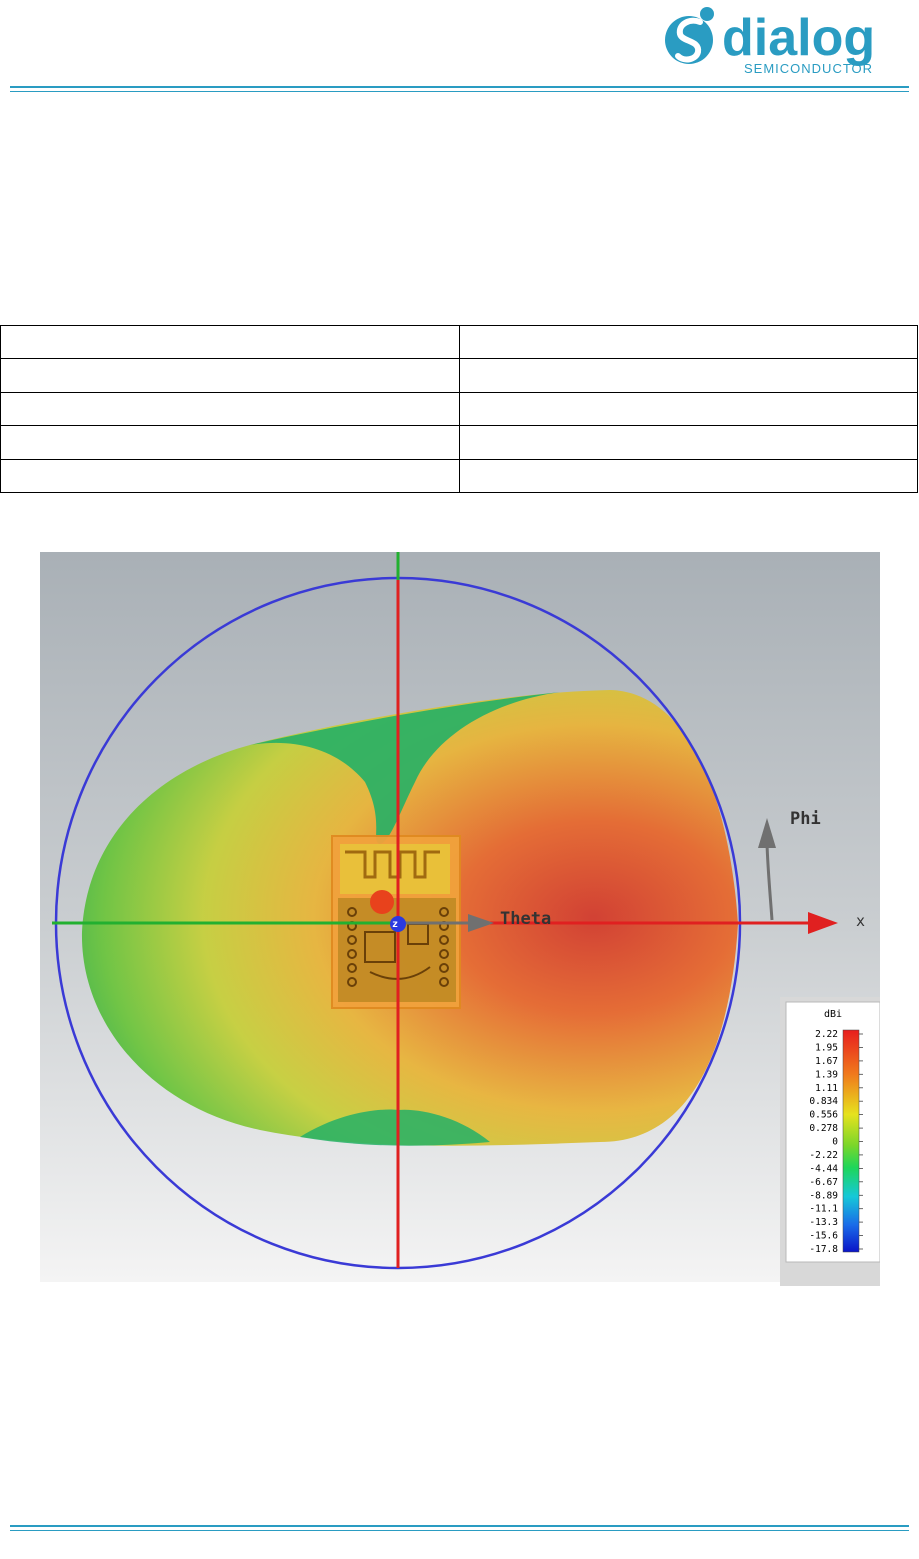 This screenshot has width=919, height=1559. Describe the element at coordinates (823, 1168) in the screenshot. I see `legend-tick-label: -4.44` at that location.